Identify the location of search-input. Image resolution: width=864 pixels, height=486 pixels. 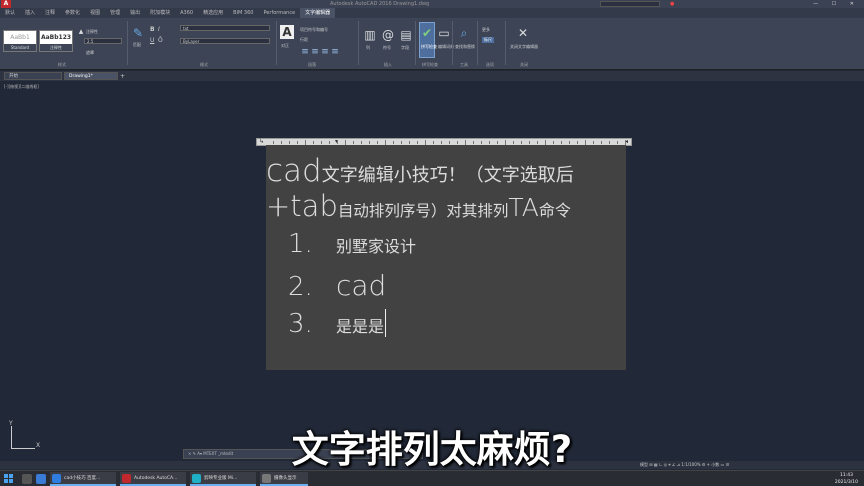
(630, 4).